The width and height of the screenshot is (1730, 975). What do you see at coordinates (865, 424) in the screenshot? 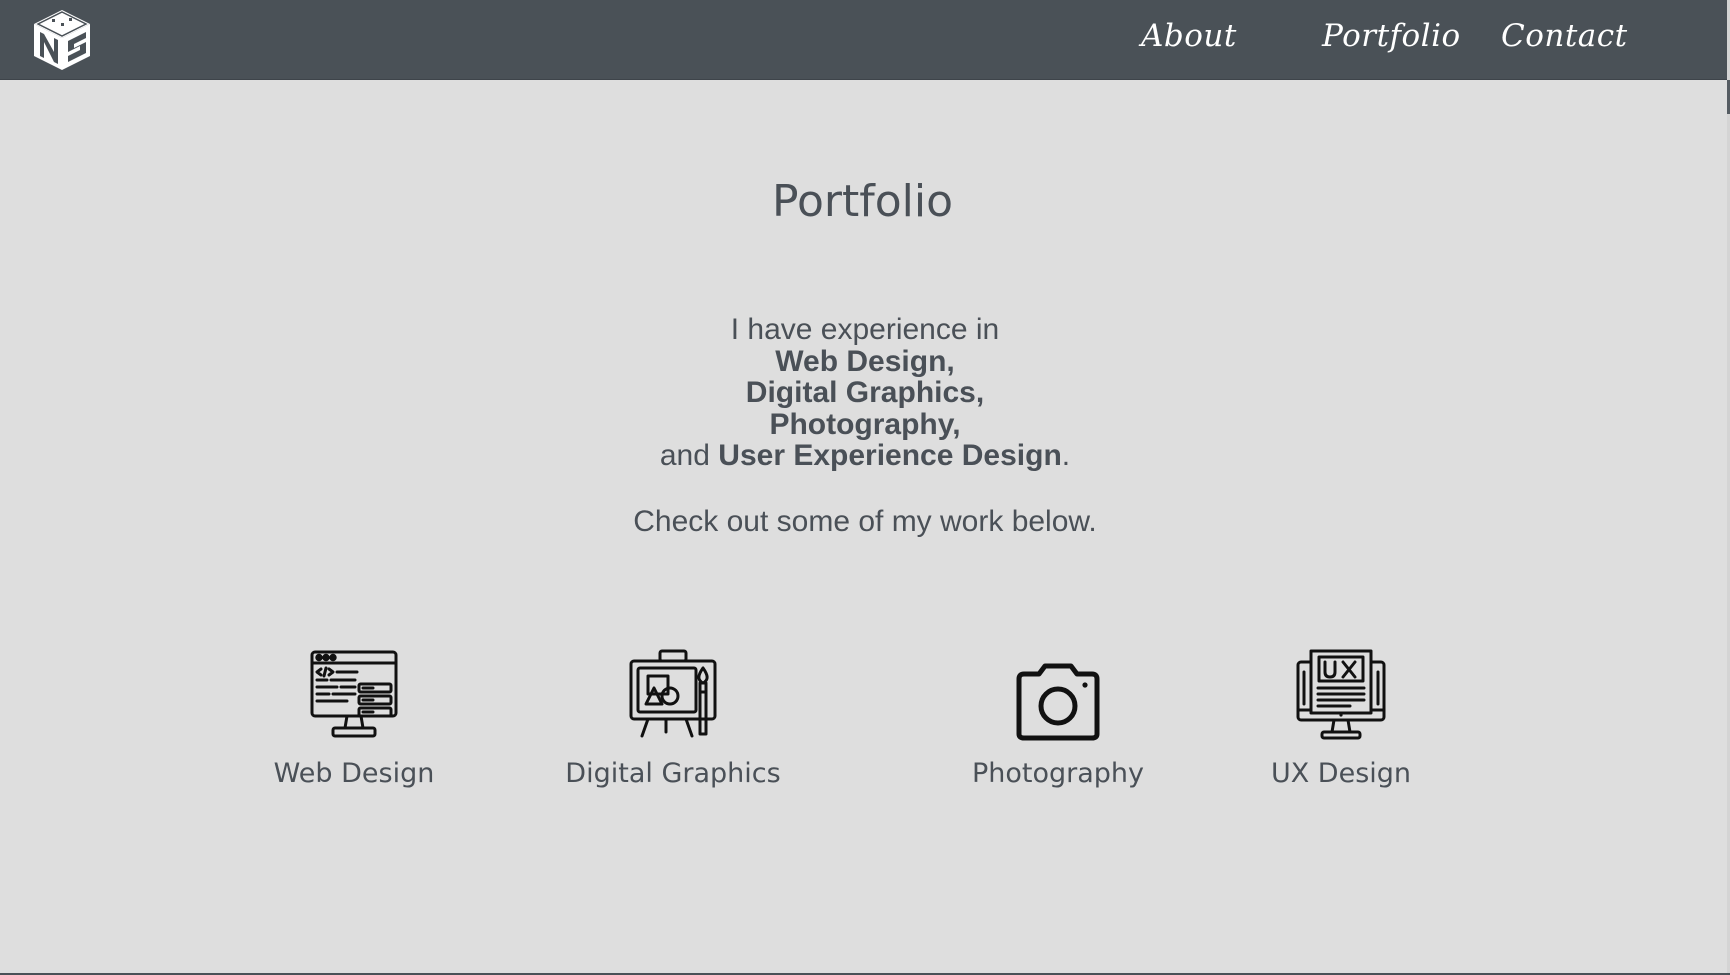
I see `skill-photography: Photography,` at bounding box center [865, 424].